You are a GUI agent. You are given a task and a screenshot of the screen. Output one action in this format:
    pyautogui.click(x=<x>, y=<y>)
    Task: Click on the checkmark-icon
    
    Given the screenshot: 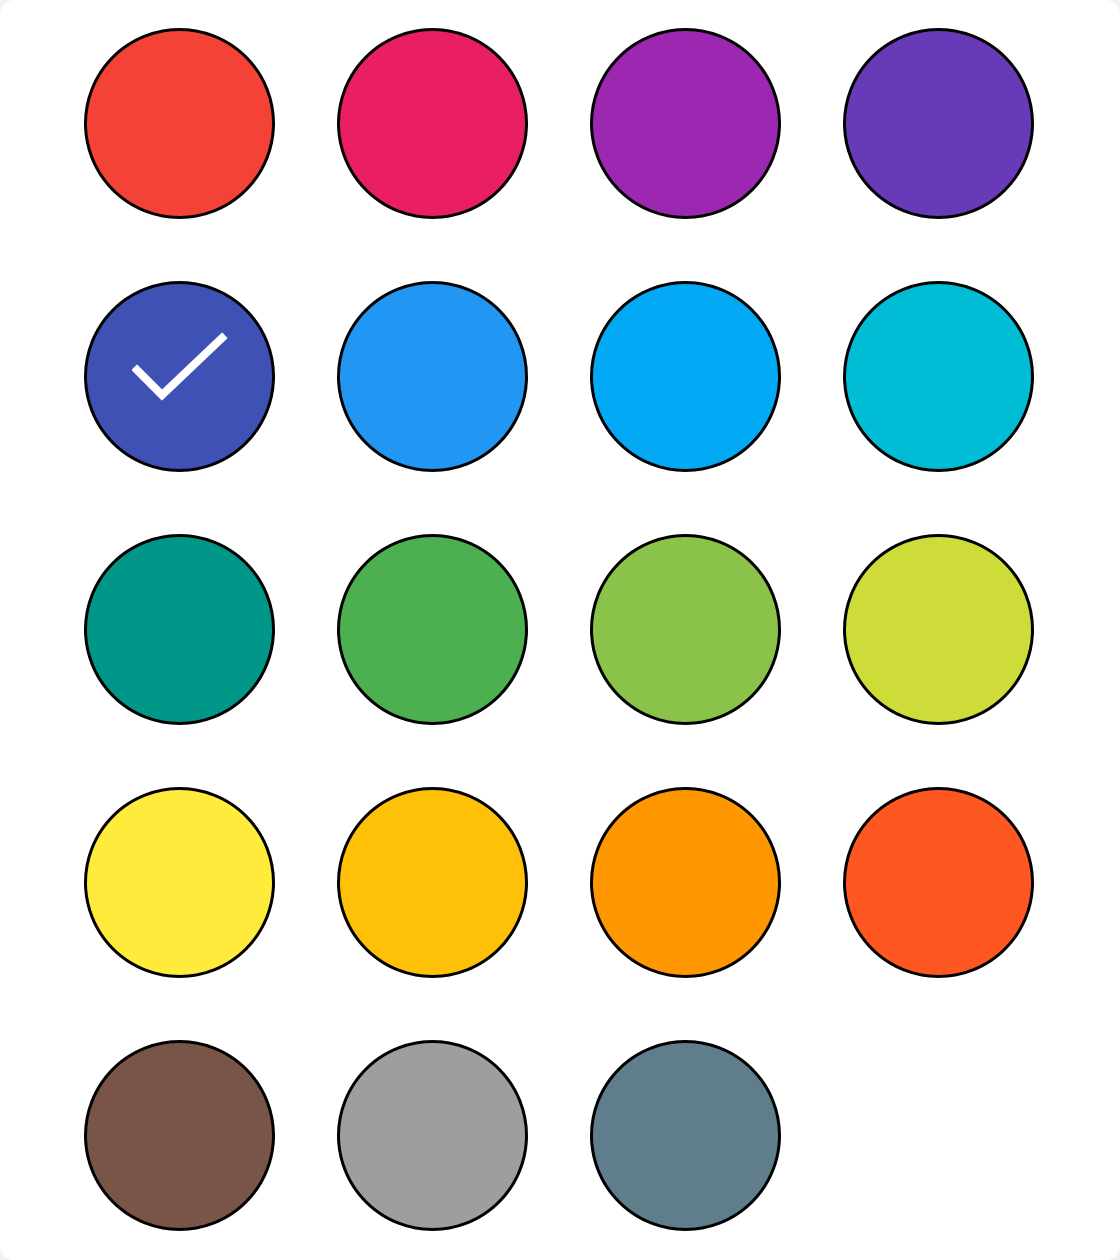 What is the action you would take?
    pyautogui.click(x=179, y=366)
    